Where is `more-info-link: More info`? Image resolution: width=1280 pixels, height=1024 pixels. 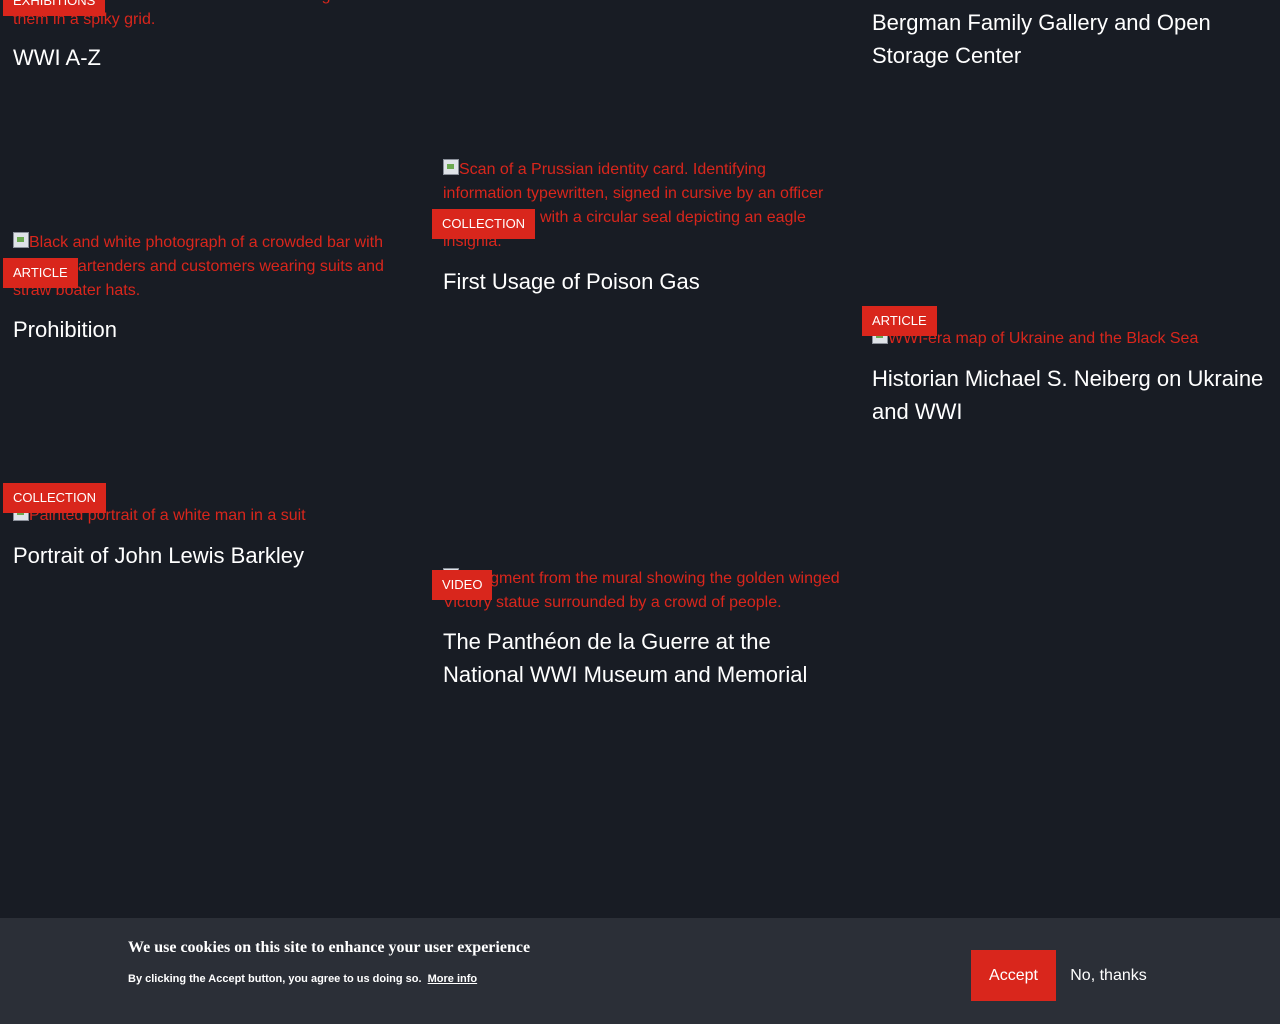 more-info-link: More info is located at coordinates (453, 979).